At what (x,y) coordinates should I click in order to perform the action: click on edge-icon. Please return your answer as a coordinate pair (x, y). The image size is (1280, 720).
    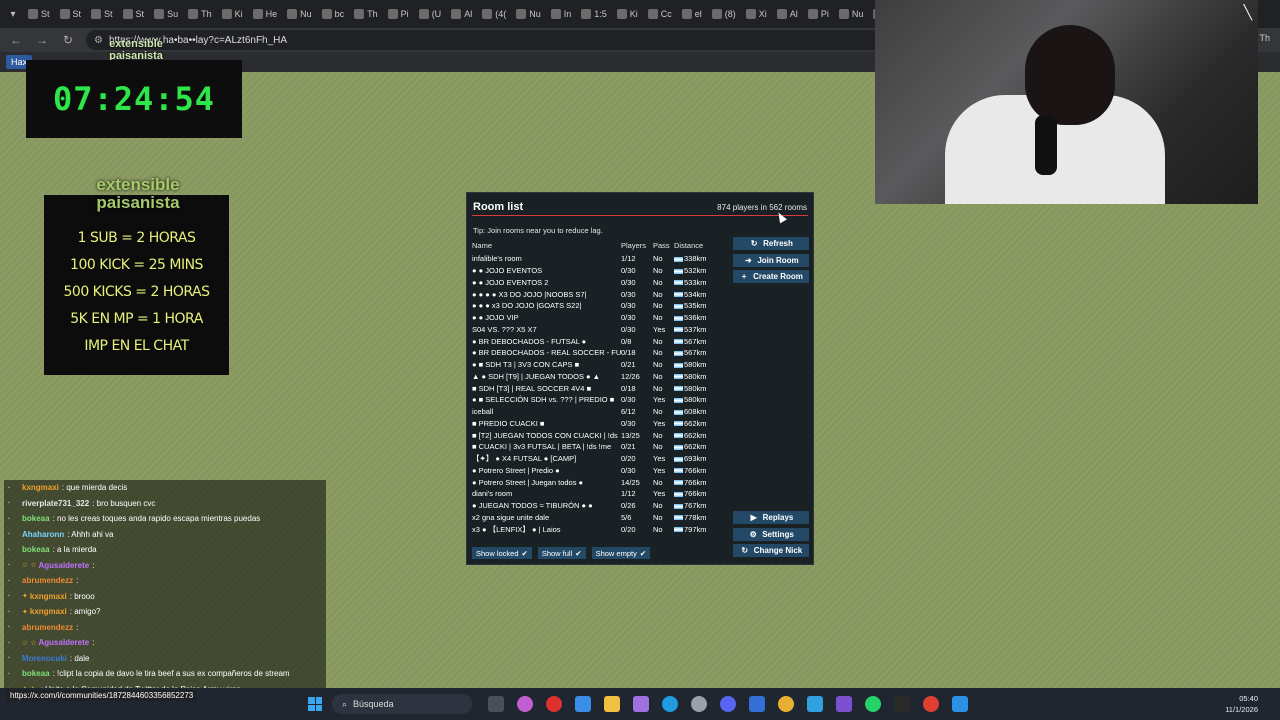
    Looking at the image, I should click on (670, 704).